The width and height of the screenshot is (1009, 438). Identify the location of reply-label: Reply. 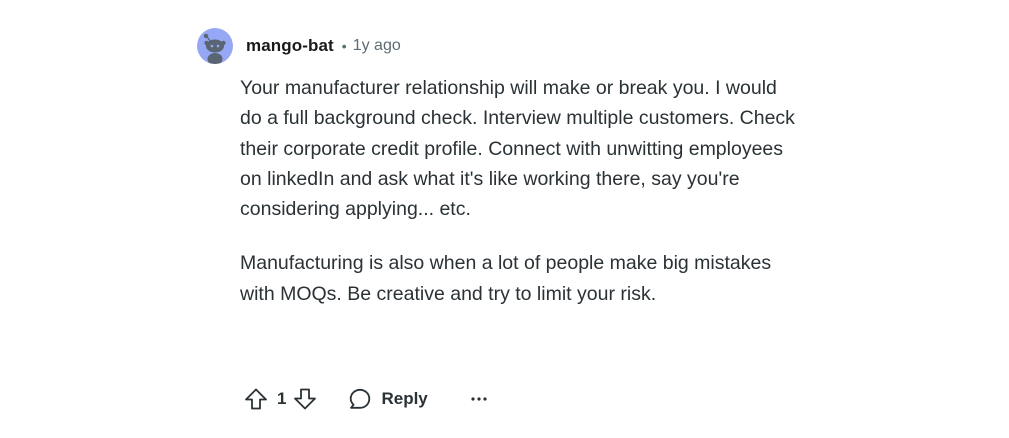
(404, 398).